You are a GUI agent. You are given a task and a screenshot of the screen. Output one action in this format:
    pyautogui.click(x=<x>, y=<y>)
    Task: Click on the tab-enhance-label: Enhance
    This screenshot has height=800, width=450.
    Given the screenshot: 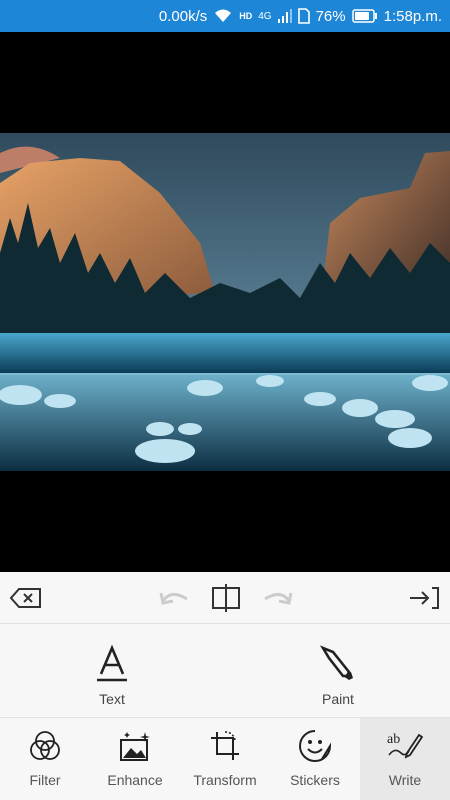 What is the action you would take?
    pyautogui.click(x=135, y=780)
    